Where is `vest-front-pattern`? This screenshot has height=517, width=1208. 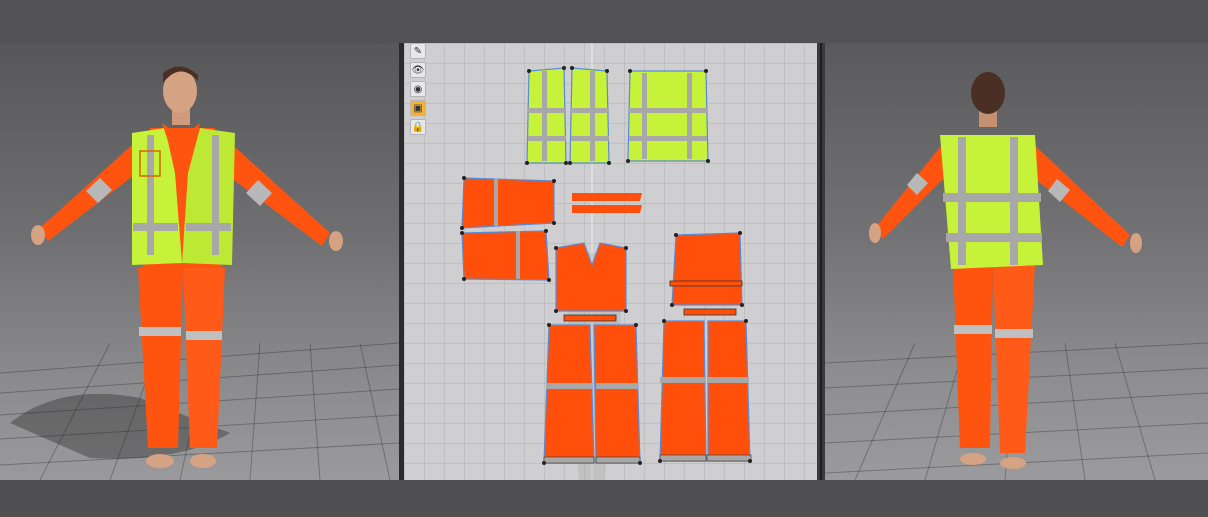
vest-front-pattern is located at coordinates (568, 115).